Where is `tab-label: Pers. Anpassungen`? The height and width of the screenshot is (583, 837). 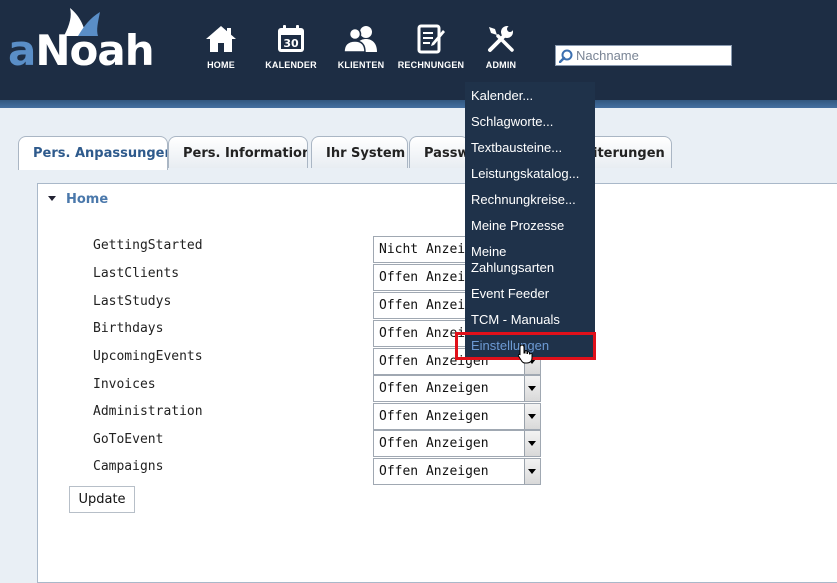
tab-label: Pers. Anpassungen is located at coordinates (100, 153).